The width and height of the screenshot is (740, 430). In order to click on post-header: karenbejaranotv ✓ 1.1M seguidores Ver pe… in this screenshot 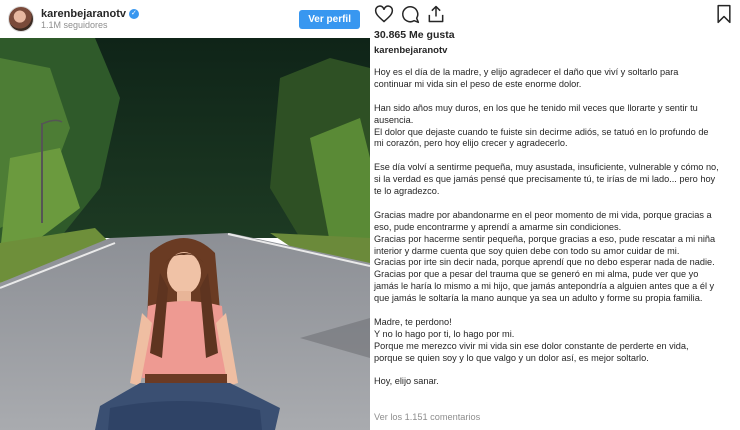, I will do `click(185, 19)`.